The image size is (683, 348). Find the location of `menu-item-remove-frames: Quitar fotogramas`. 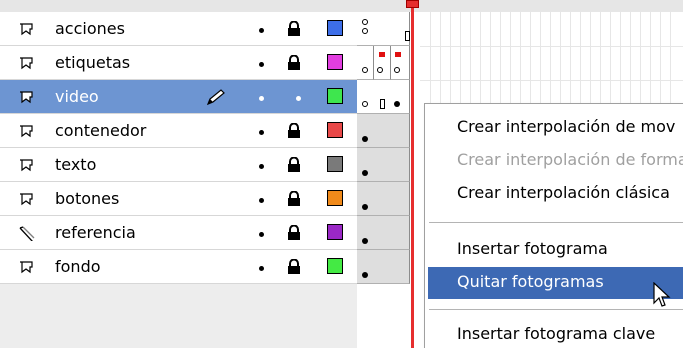

menu-item-remove-frames: Quitar fotogramas is located at coordinates (555, 283).